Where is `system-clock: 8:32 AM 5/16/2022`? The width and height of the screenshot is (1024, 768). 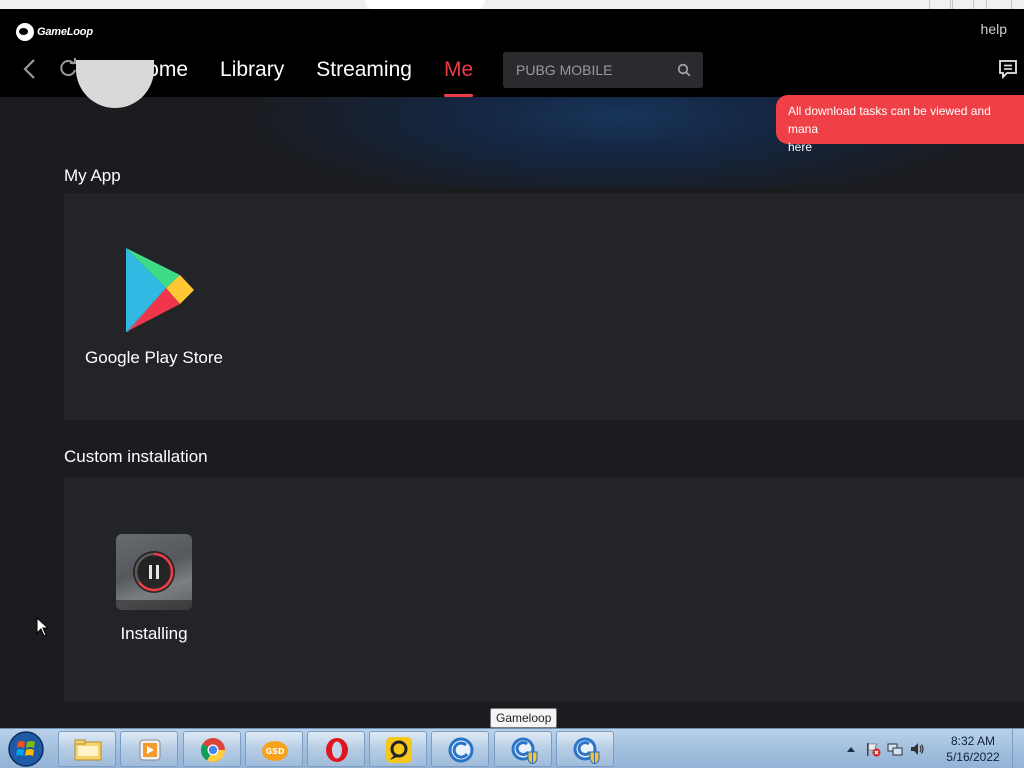
system-clock: 8:32 AM 5/16/2022 is located at coordinates (973, 749).